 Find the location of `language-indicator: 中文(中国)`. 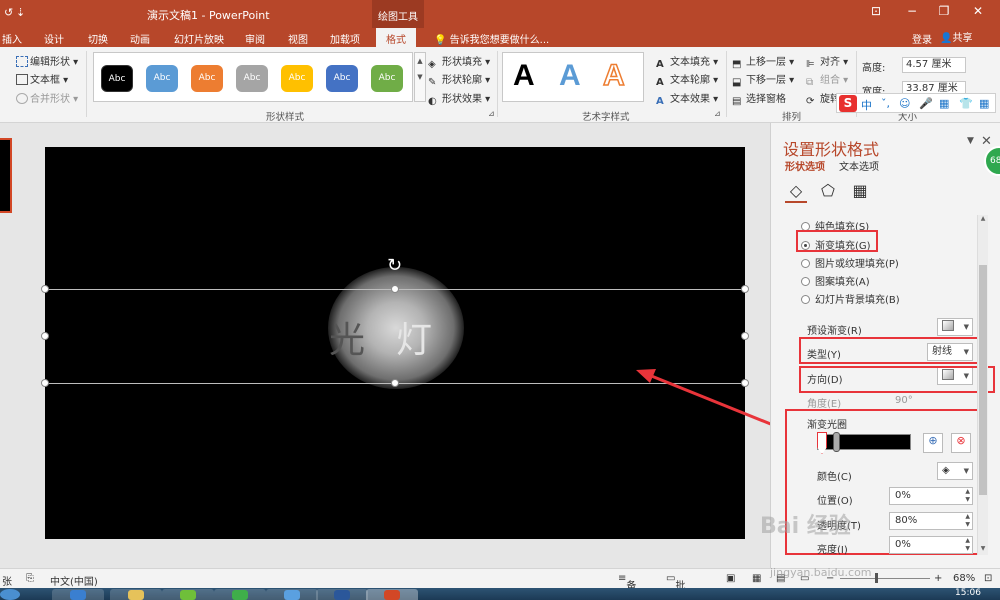

language-indicator: 中文(中国) is located at coordinates (74, 580).